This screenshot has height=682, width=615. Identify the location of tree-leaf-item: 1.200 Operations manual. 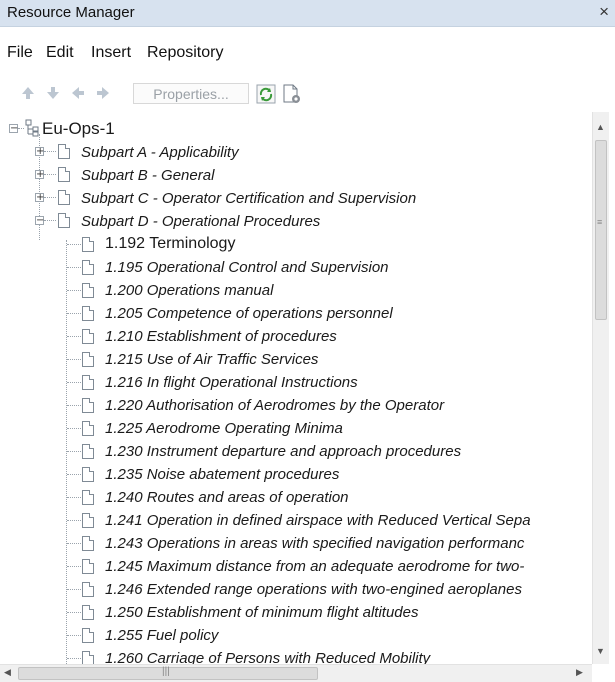
(295, 290).